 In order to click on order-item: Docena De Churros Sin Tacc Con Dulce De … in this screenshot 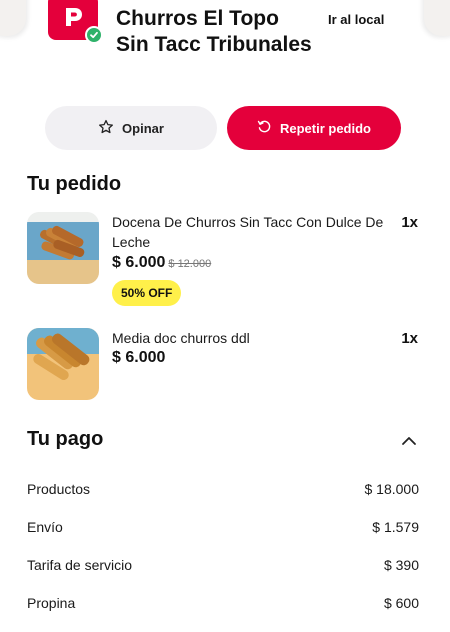, I will do `click(224, 262)`.